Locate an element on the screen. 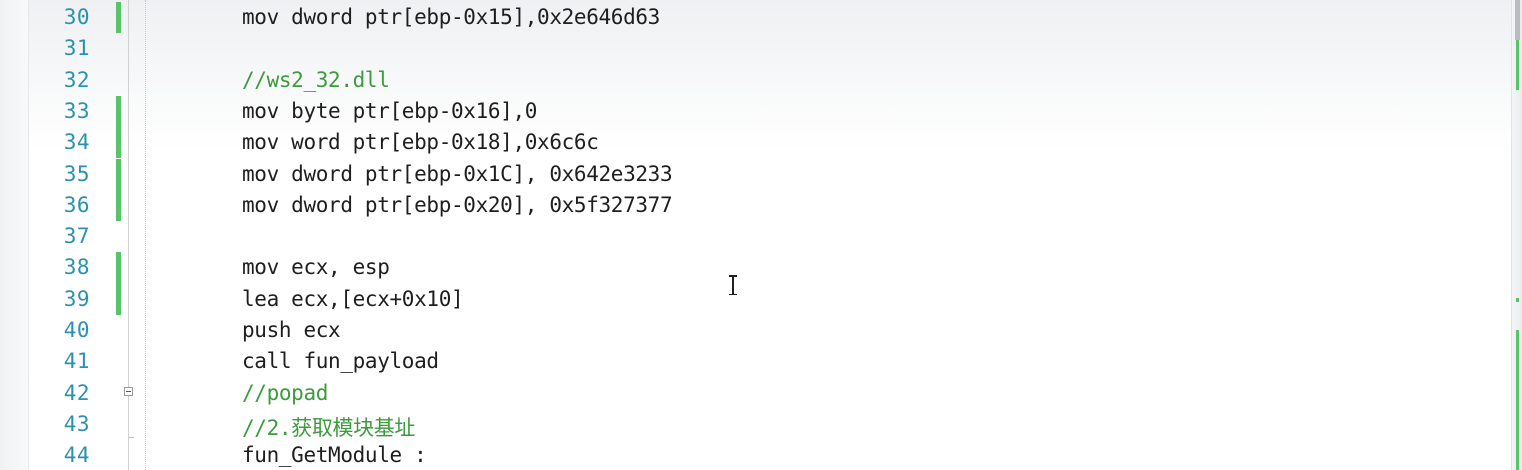  code-line: 39 lea ecx,[ecx+0x10] is located at coordinates (750, 299).